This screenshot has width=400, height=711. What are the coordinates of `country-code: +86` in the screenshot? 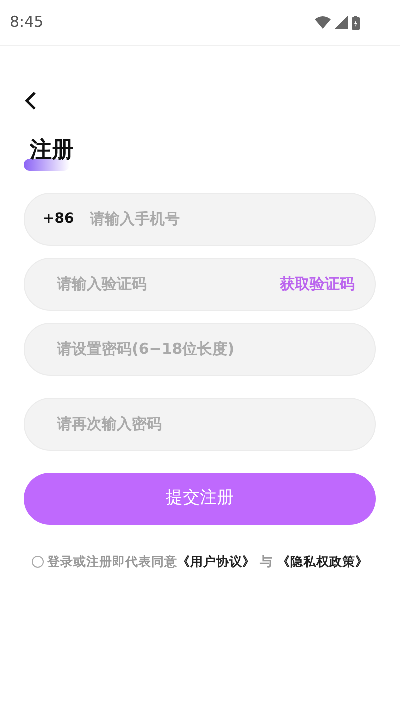 It's located at (58, 219).